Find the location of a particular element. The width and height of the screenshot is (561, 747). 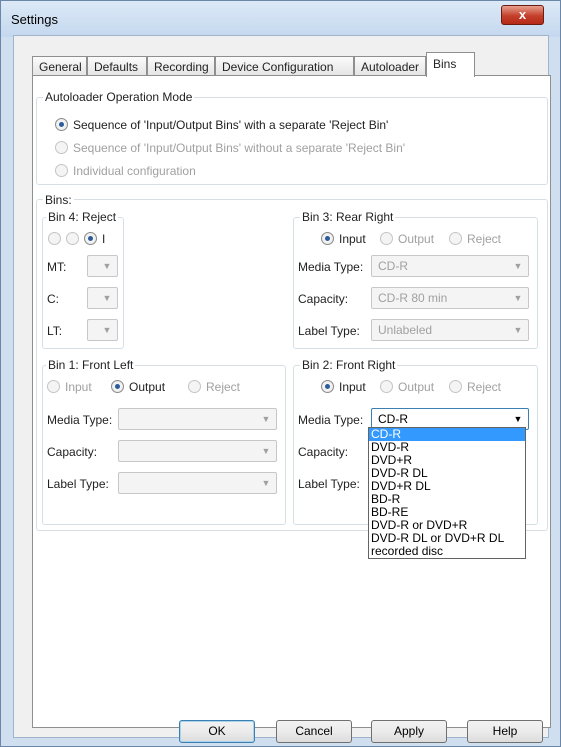

tab-defaults: Defaults is located at coordinates (117, 66).